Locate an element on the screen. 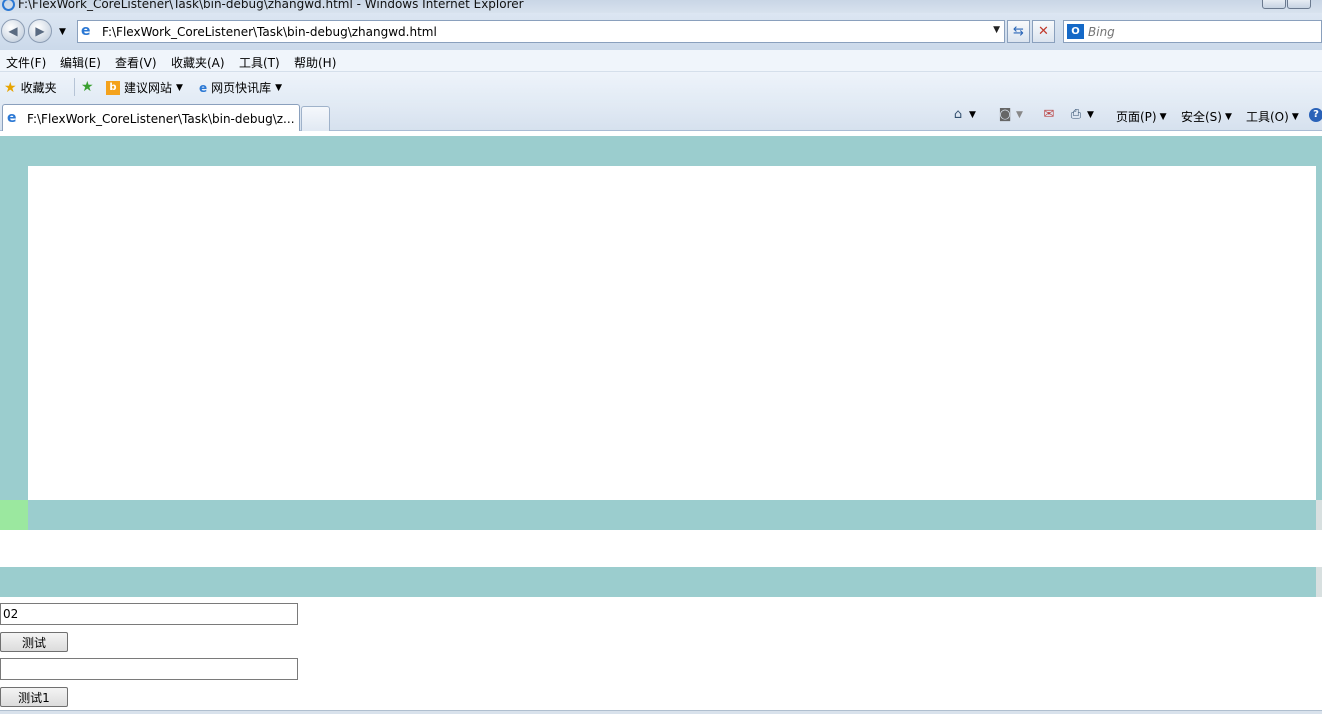 Image resolution: width=1322 pixels, height=714 pixels. web-slice-gallery-button: e 网页快讯库 ▼ is located at coordinates (240, 87).